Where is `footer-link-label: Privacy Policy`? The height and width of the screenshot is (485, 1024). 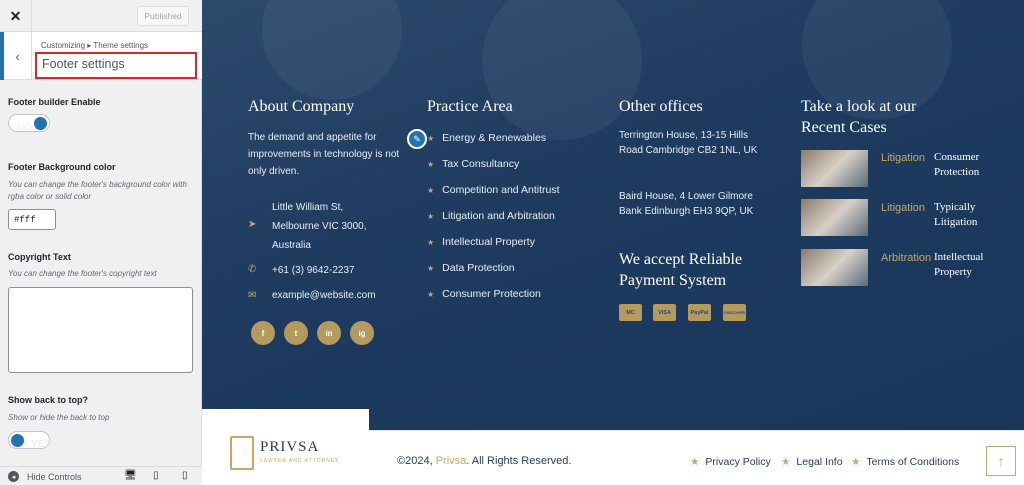 footer-link-label: Privacy Policy is located at coordinates (738, 462).